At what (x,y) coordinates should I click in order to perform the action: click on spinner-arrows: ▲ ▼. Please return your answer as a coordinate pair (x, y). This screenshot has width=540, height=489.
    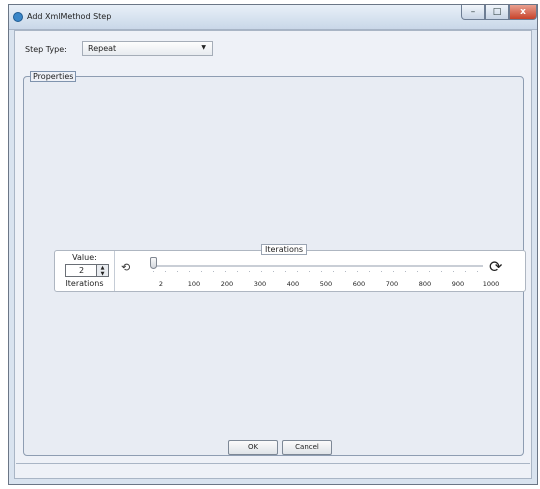
    Looking at the image, I should click on (102, 271).